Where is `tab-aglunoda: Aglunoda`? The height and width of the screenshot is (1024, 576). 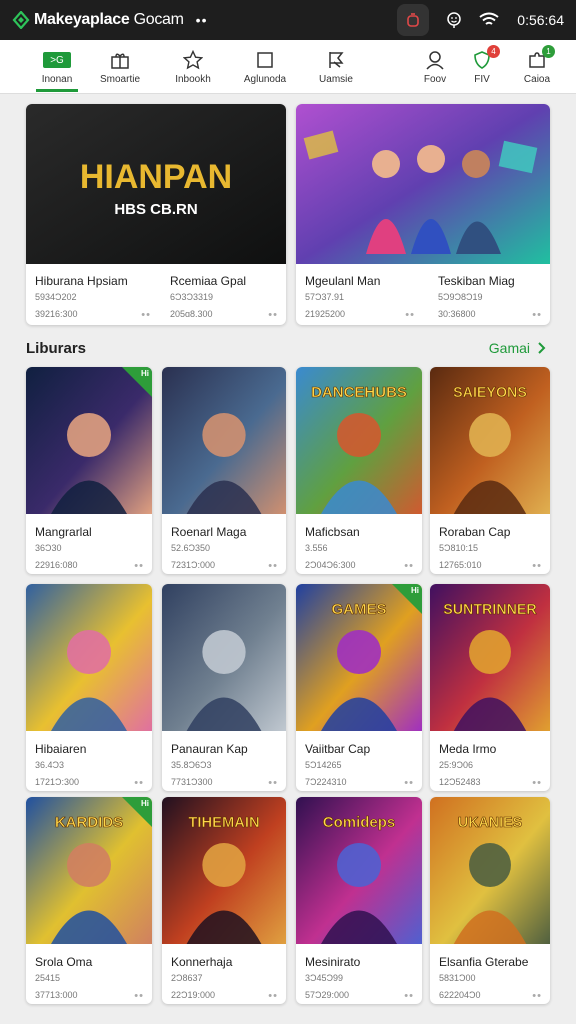 tab-aglunoda: Aglunoda is located at coordinates (265, 67).